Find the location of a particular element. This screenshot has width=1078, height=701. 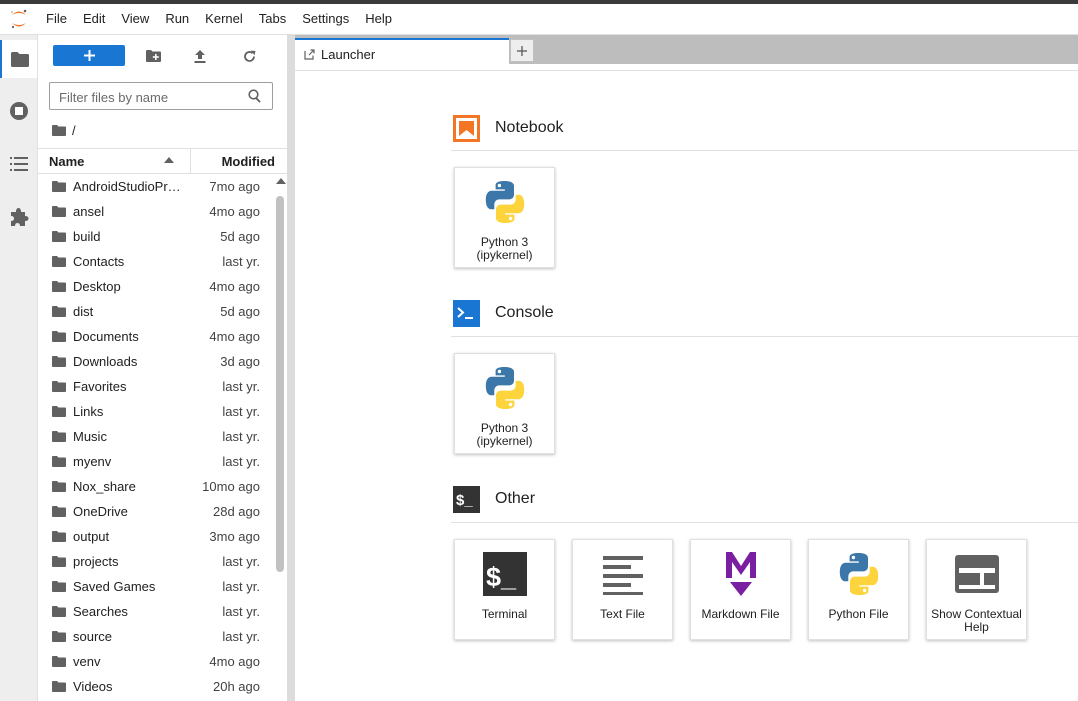

card-label: Python File is located at coordinates (858, 614).